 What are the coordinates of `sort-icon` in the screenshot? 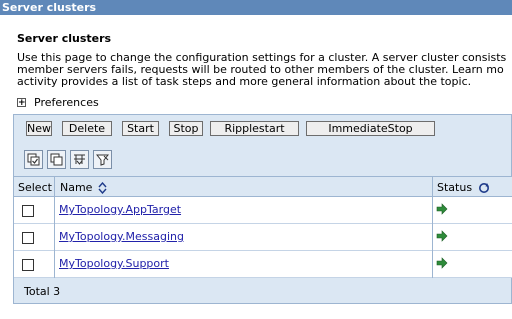 It's located at (102, 187).